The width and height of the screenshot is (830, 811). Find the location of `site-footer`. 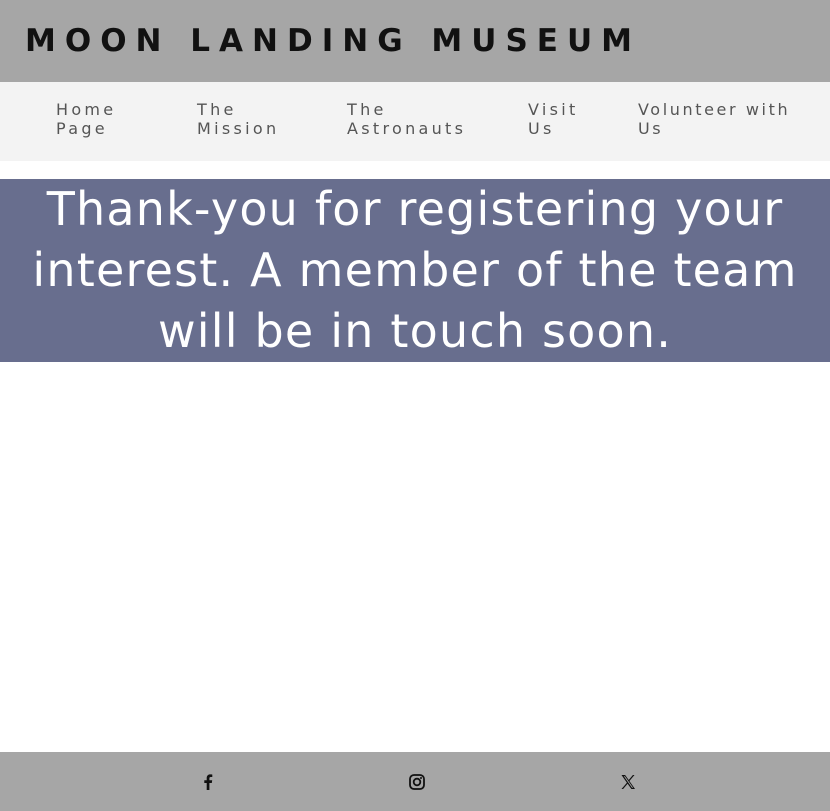

site-footer is located at coordinates (415, 781).